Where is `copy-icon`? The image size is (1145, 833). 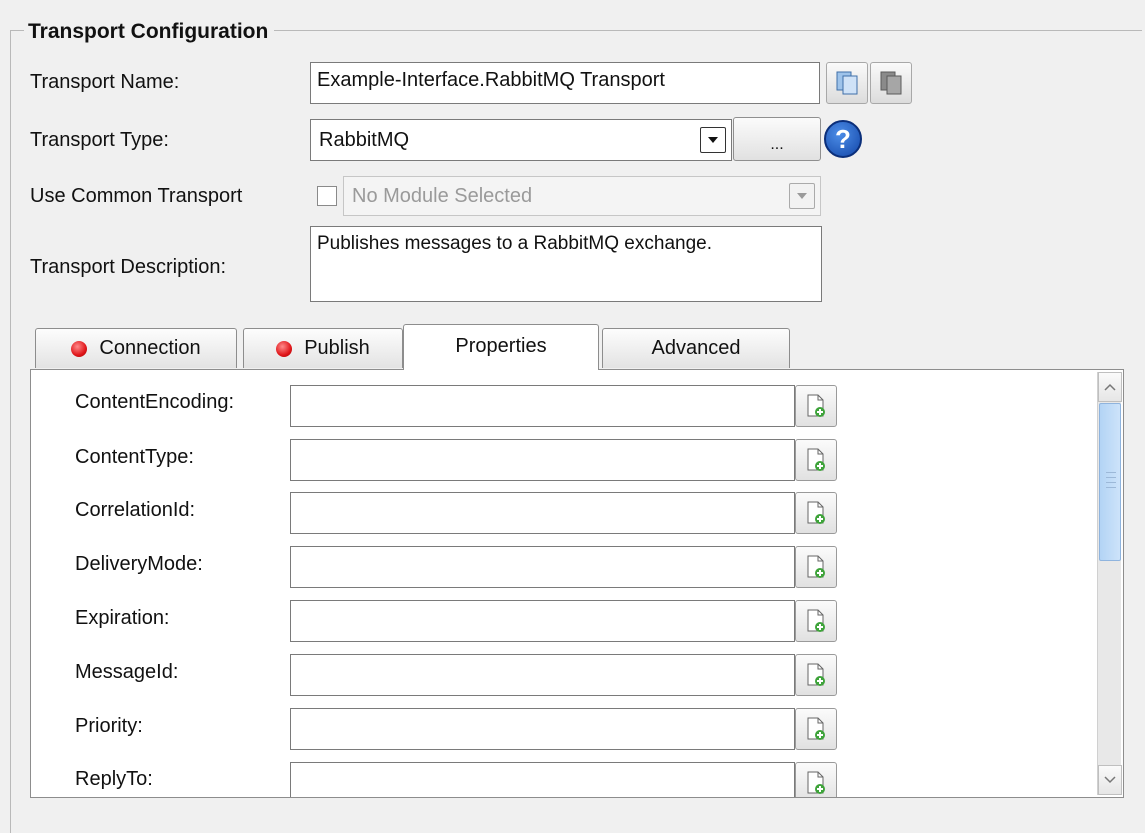 copy-icon is located at coordinates (847, 83).